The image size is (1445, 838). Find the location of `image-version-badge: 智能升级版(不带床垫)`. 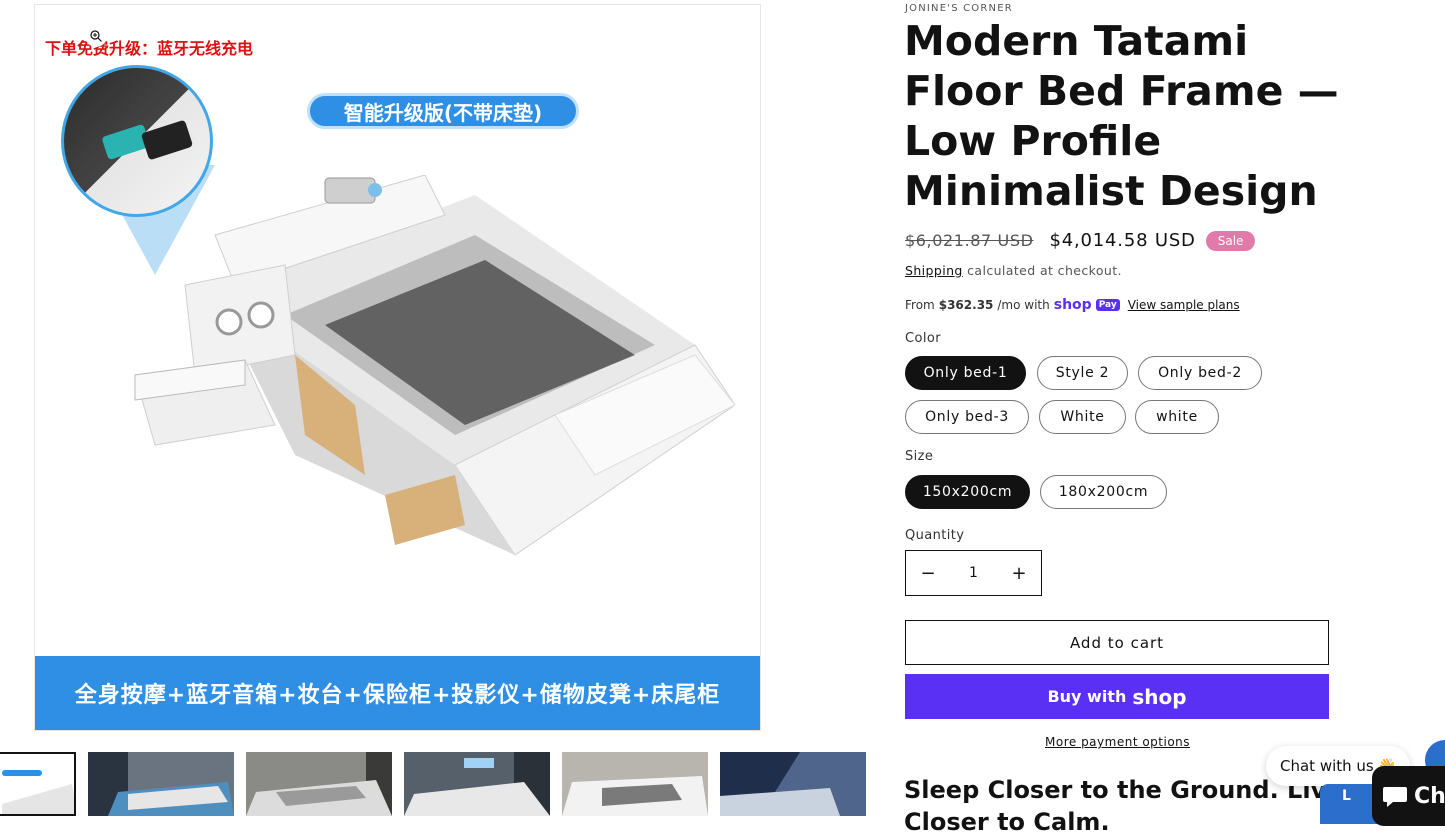

image-version-badge: 智能升级版(不带床垫) is located at coordinates (443, 111).